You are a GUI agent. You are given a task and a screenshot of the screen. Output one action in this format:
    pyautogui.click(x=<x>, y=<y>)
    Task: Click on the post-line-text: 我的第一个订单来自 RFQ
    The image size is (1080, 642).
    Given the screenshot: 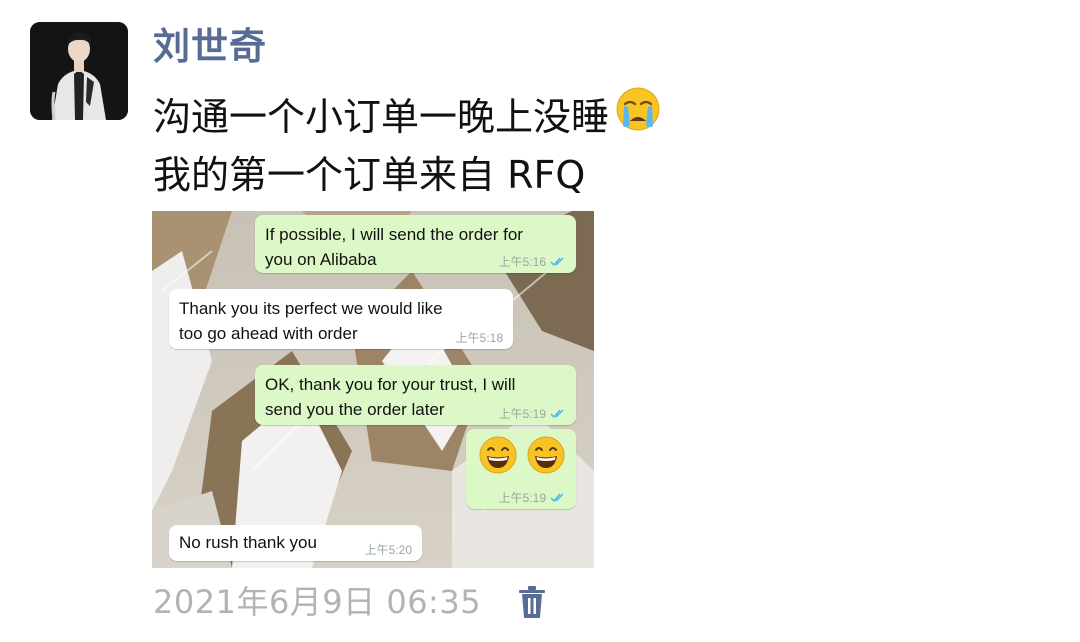 What is the action you would take?
    pyautogui.click(x=369, y=175)
    